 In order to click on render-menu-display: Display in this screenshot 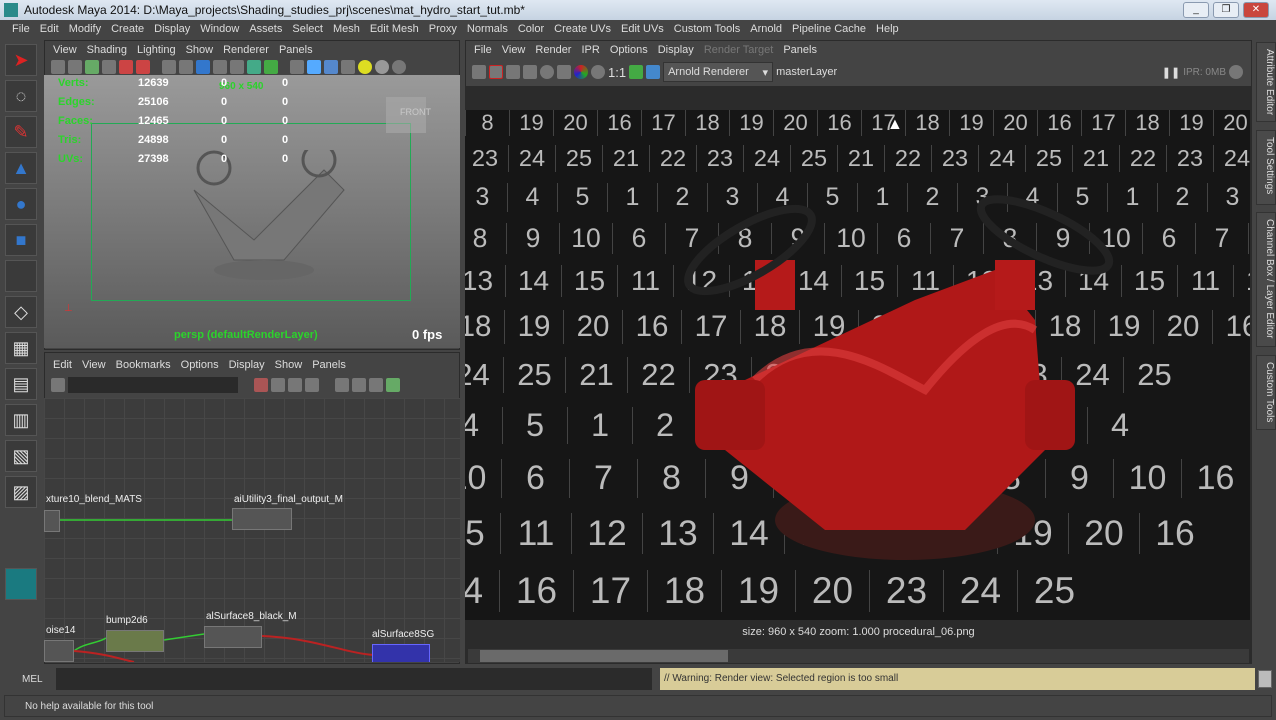, I will do `click(677, 49)`.